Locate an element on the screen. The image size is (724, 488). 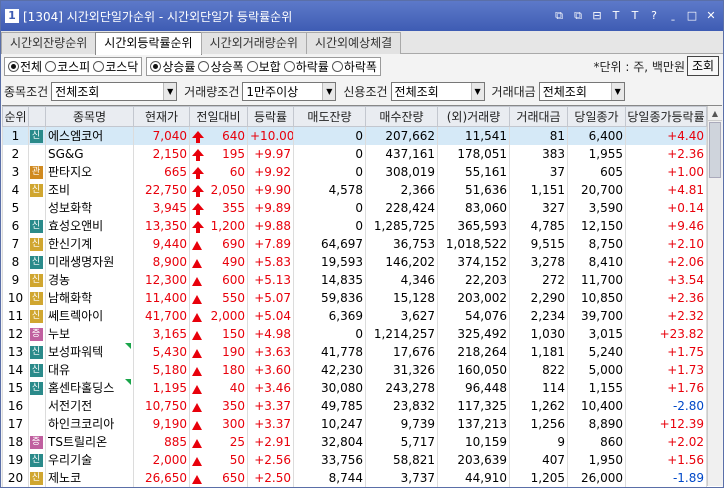
sort-radio-2: 상승폭 is located at coordinates (221, 66).